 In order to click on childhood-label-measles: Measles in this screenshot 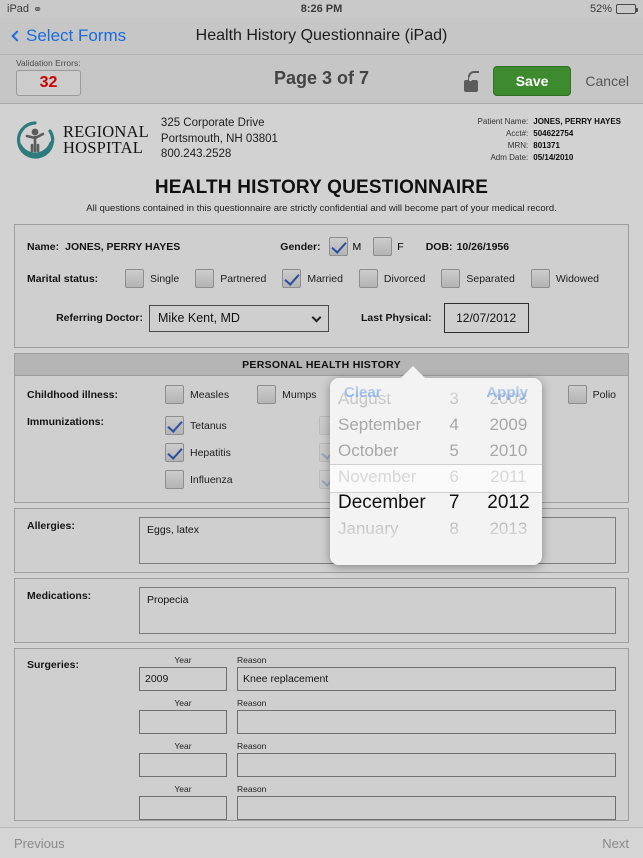, I will do `click(210, 394)`.